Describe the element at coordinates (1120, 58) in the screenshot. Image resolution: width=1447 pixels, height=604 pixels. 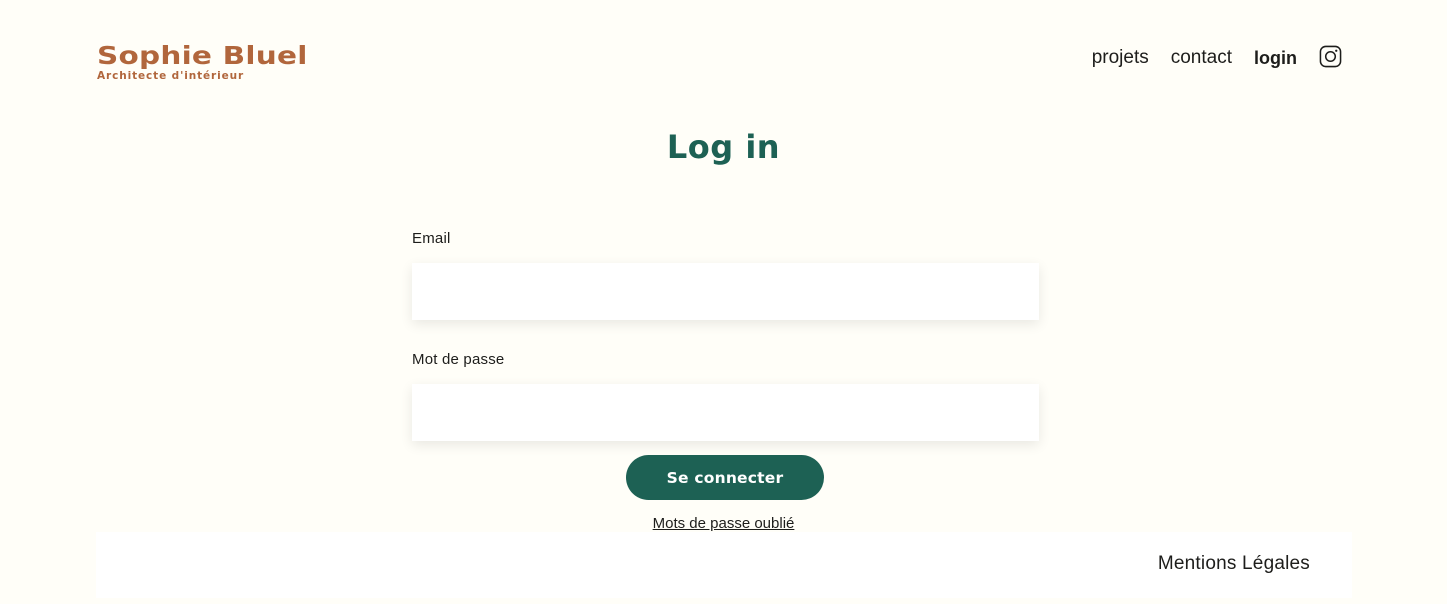
I see `nav-projects-link: projets` at that location.